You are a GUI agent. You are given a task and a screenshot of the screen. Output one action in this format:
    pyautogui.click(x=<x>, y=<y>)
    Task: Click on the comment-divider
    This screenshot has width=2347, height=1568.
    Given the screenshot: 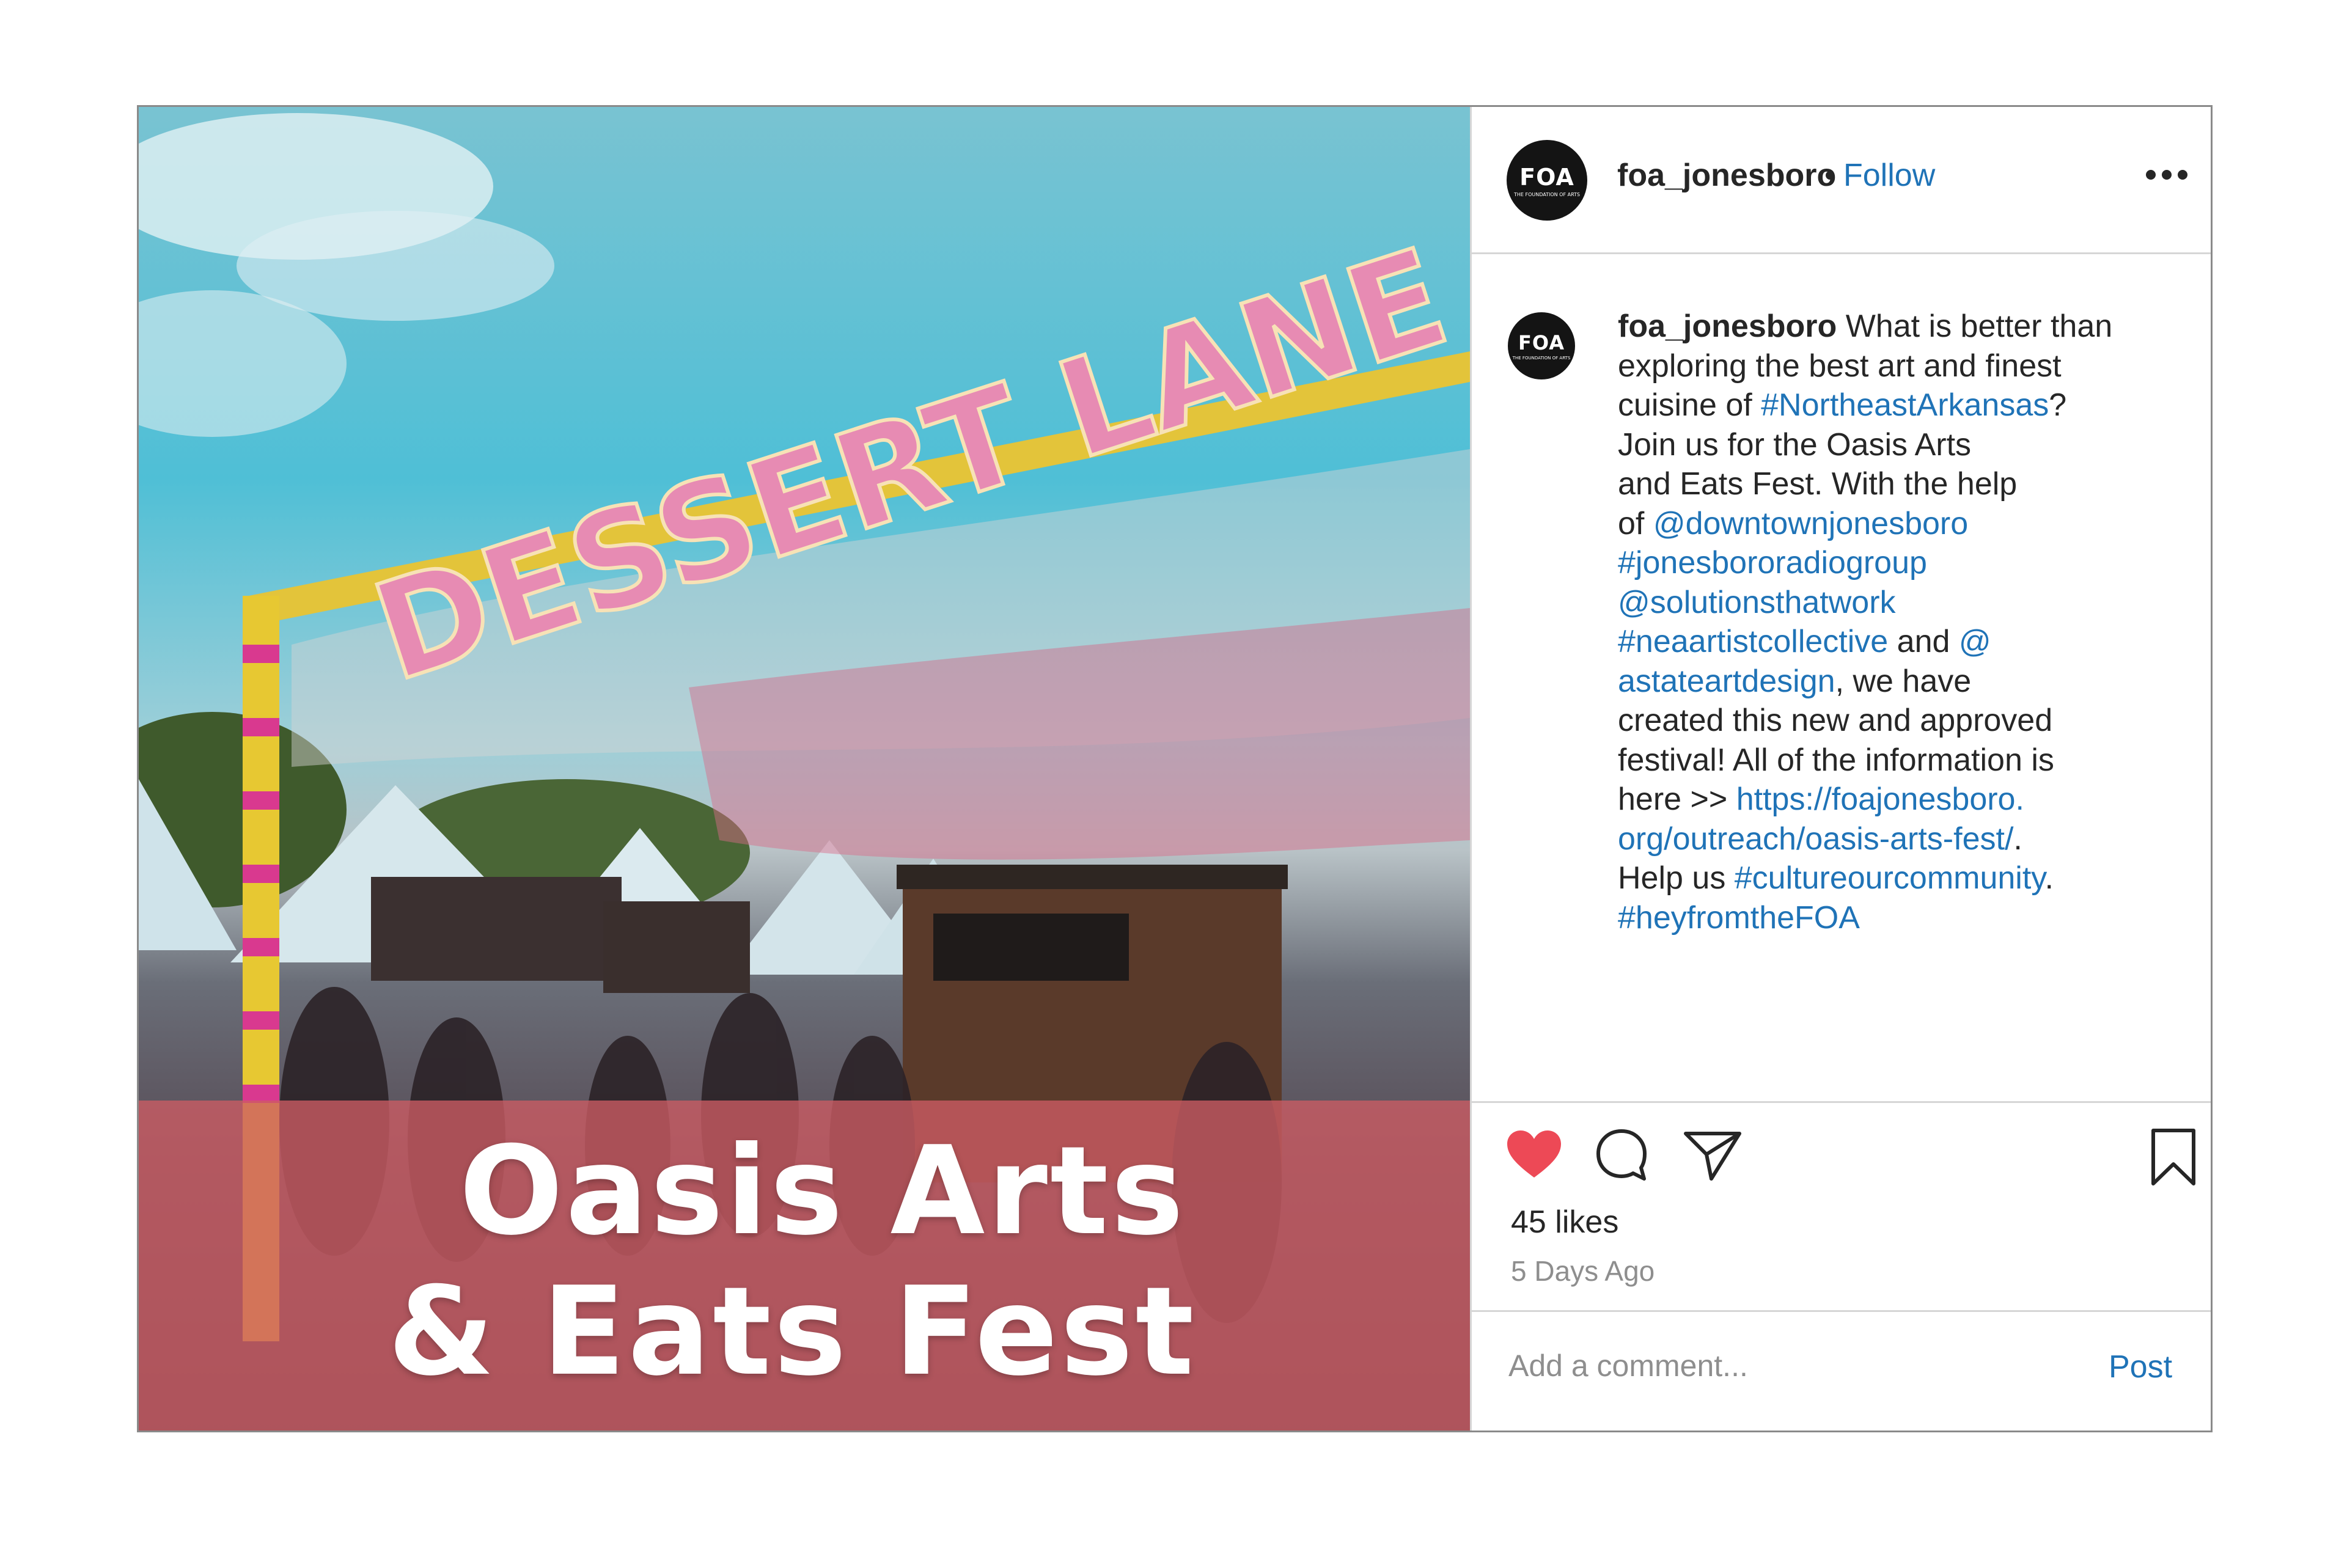 What is the action you would take?
    pyautogui.click(x=1841, y=1311)
    